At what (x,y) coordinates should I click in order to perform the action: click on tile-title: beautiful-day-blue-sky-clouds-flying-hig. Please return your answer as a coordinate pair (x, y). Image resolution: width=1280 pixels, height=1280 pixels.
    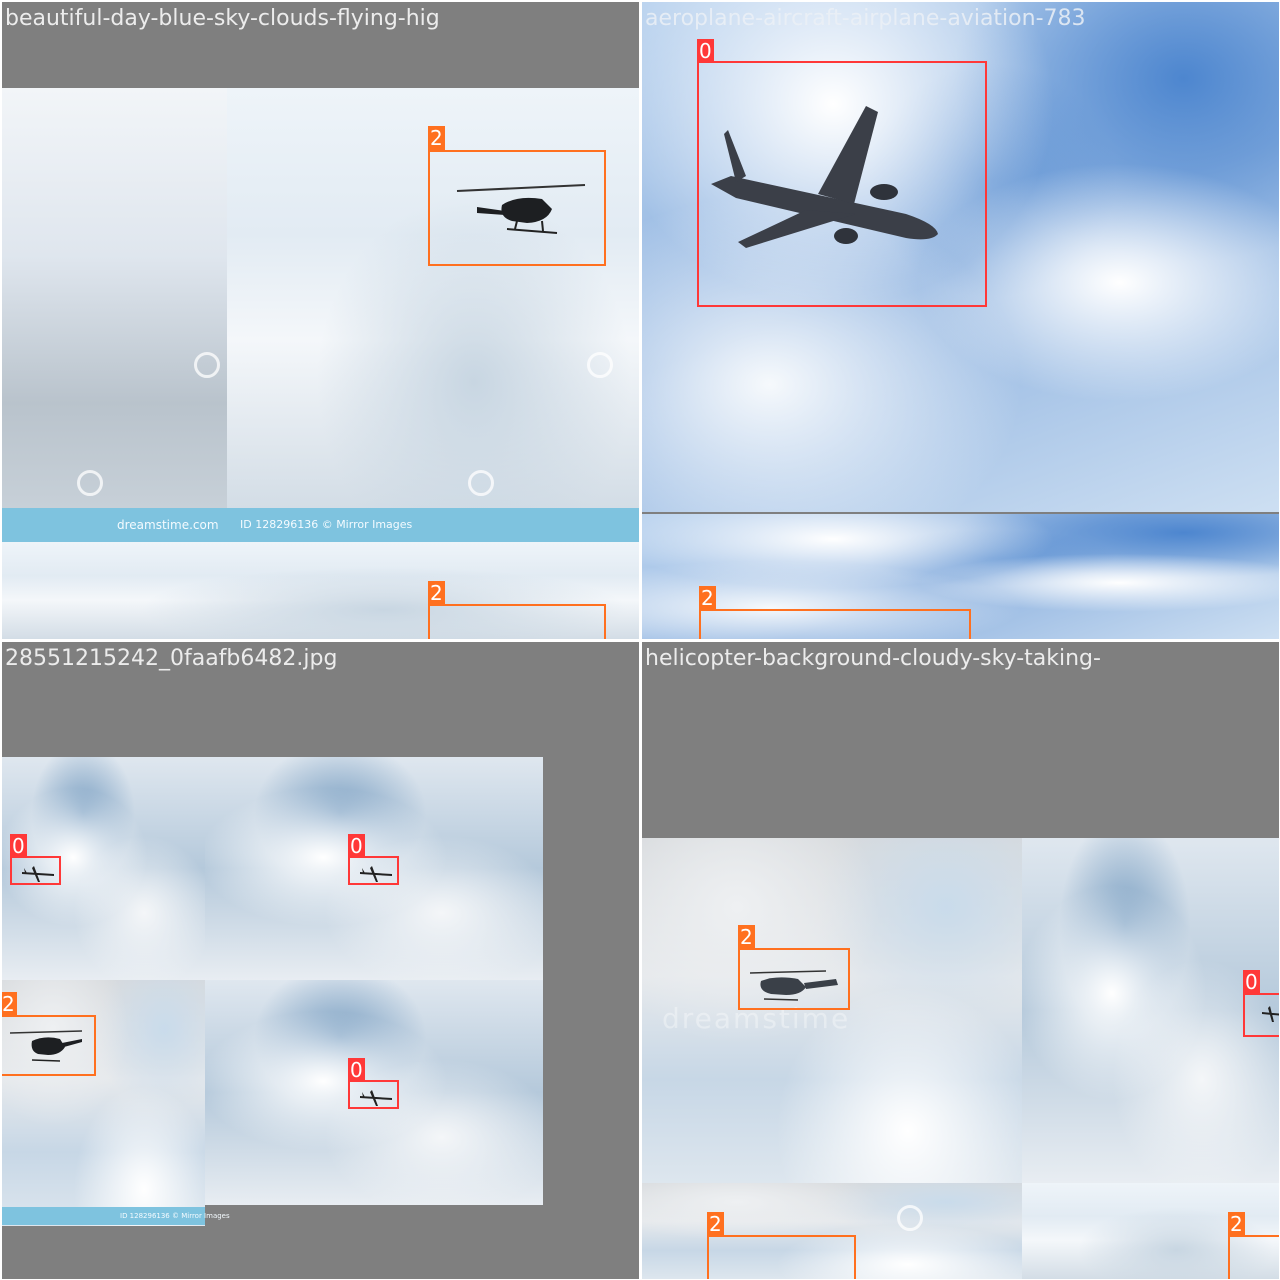
    Looking at the image, I should click on (222, 18).